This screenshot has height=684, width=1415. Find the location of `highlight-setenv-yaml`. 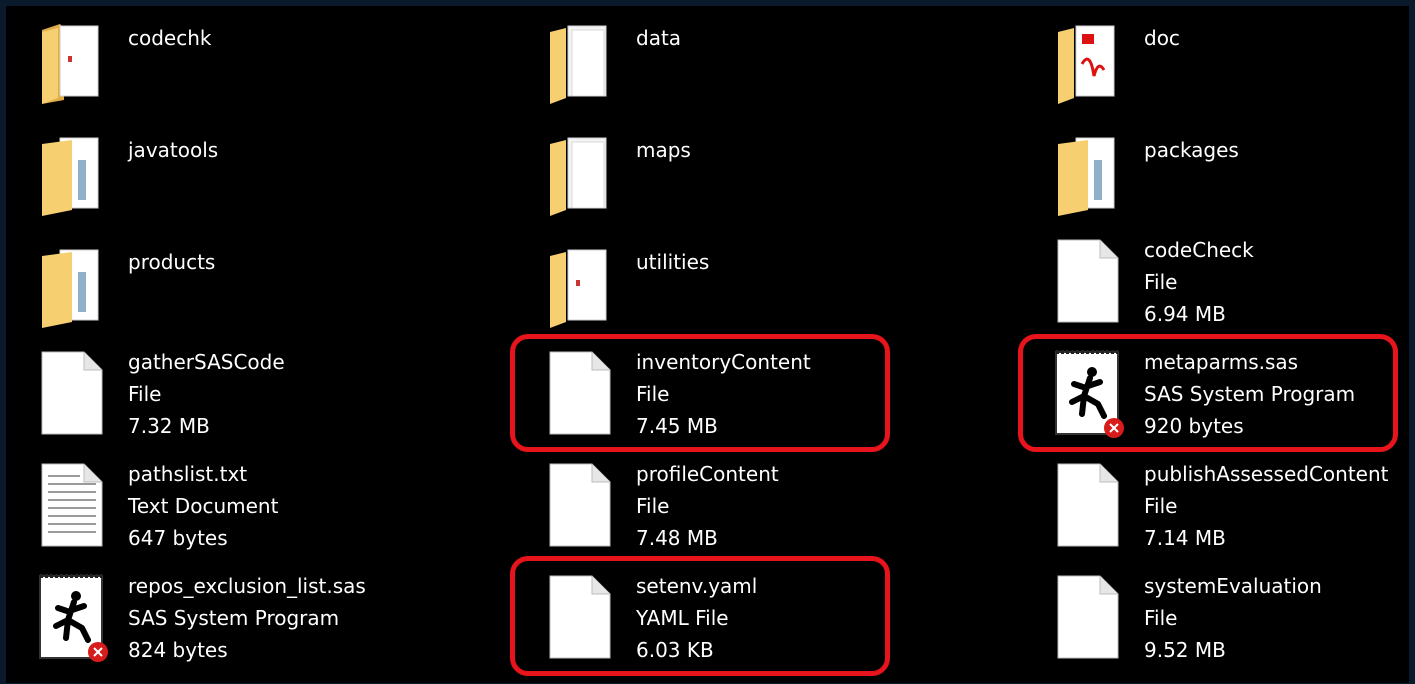

highlight-setenv-yaml is located at coordinates (700, 616).